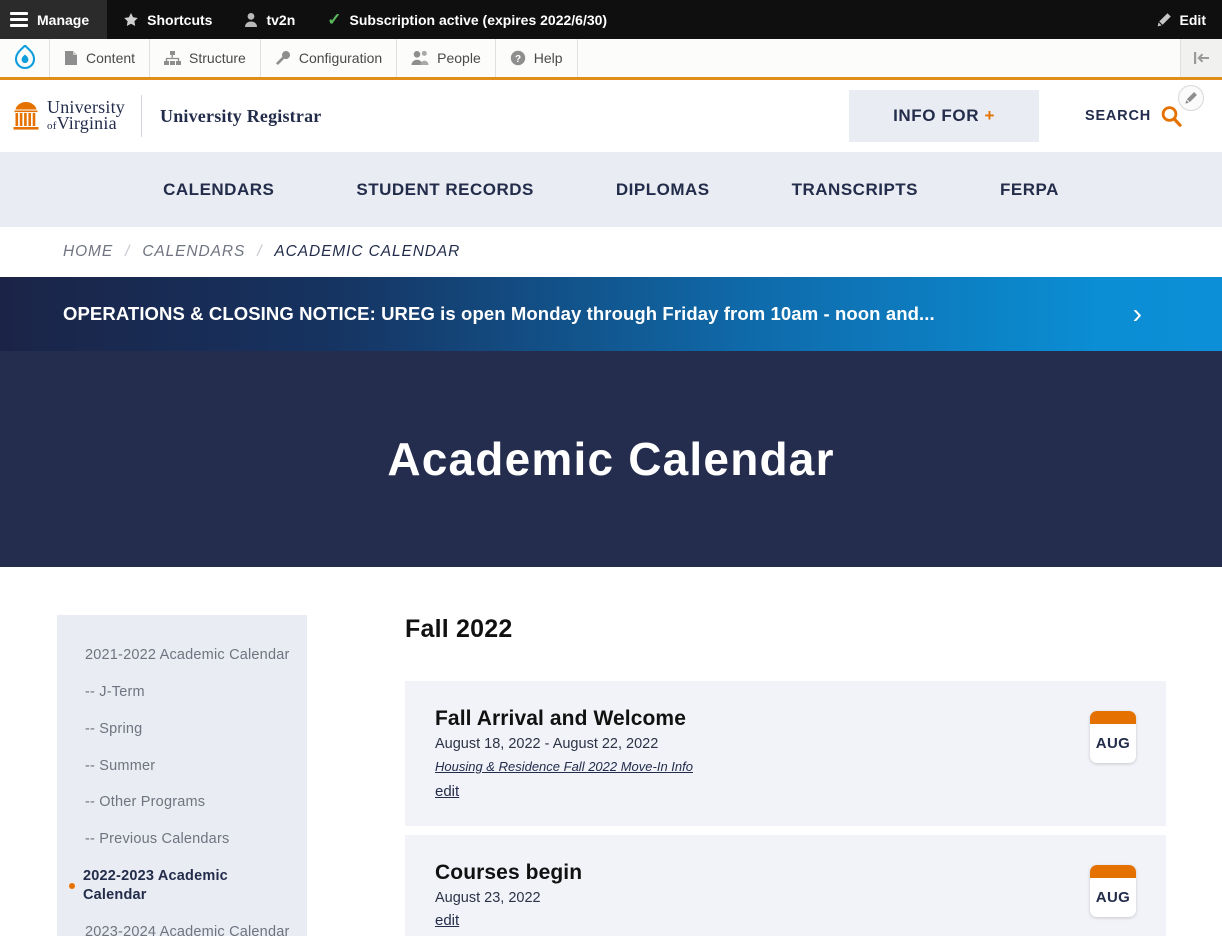 This screenshot has width=1222, height=936. Describe the element at coordinates (269, 19) in the screenshot. I see `user-account-tab: tv2n` at that location.